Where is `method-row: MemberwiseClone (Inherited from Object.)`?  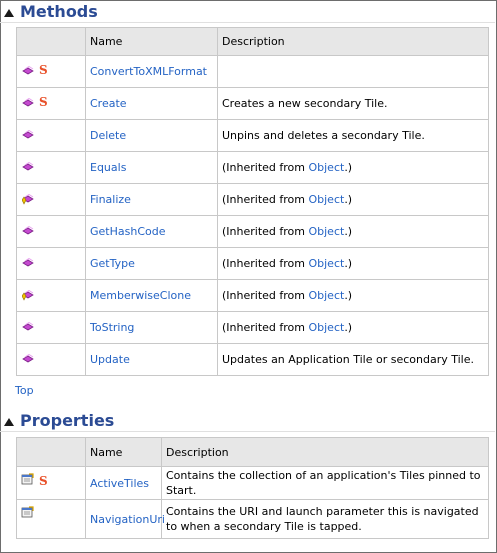
method-row: MemberwiseClone (Inherited from Object.) is located at coordinates (252, 295).